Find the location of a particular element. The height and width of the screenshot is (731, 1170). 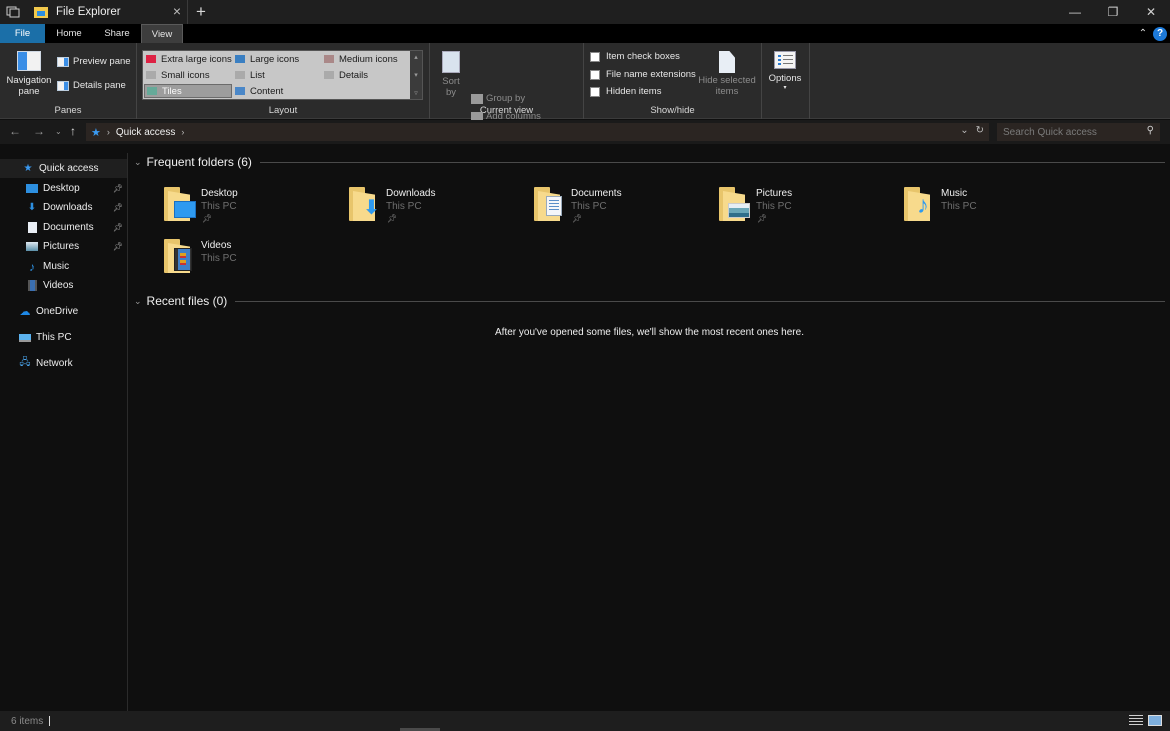

help-icon: ? is located at coordinates (1160, 33).